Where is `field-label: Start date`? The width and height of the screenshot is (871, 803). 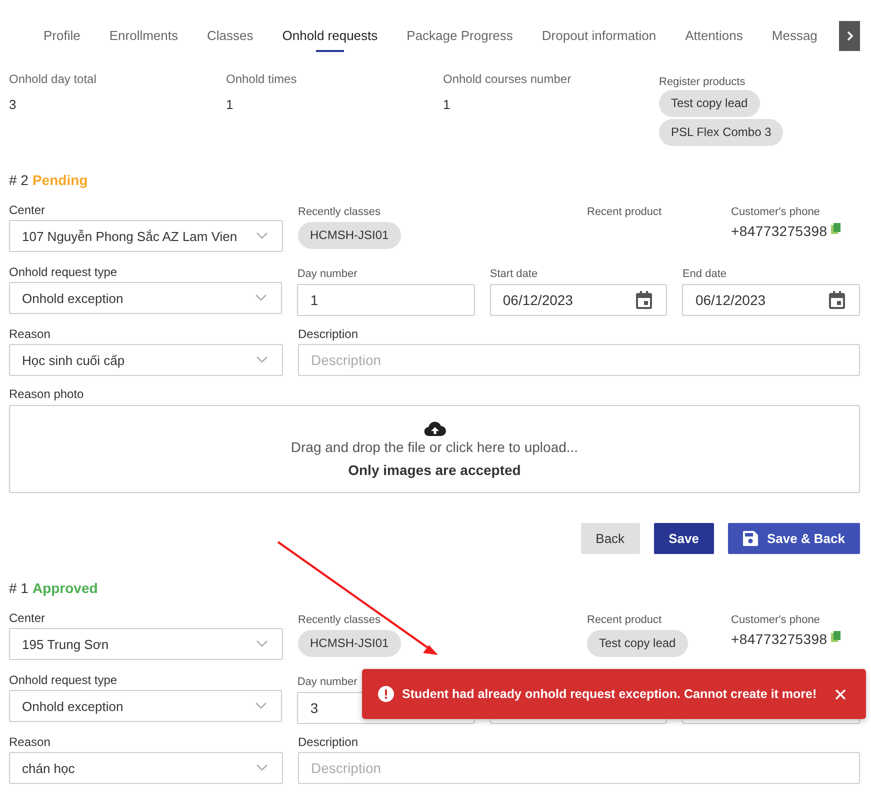
field-label: Start date is located at coordinates (514, 274).